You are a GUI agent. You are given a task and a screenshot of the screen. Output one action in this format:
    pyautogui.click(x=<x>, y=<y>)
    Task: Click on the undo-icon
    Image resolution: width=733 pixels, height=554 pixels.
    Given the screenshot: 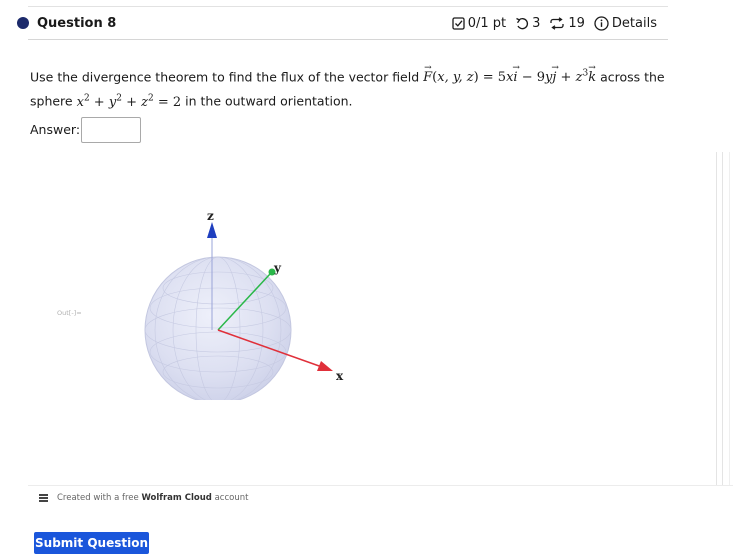 What is the action you would take?
    pyautogui.click(x=522, y=23)
    